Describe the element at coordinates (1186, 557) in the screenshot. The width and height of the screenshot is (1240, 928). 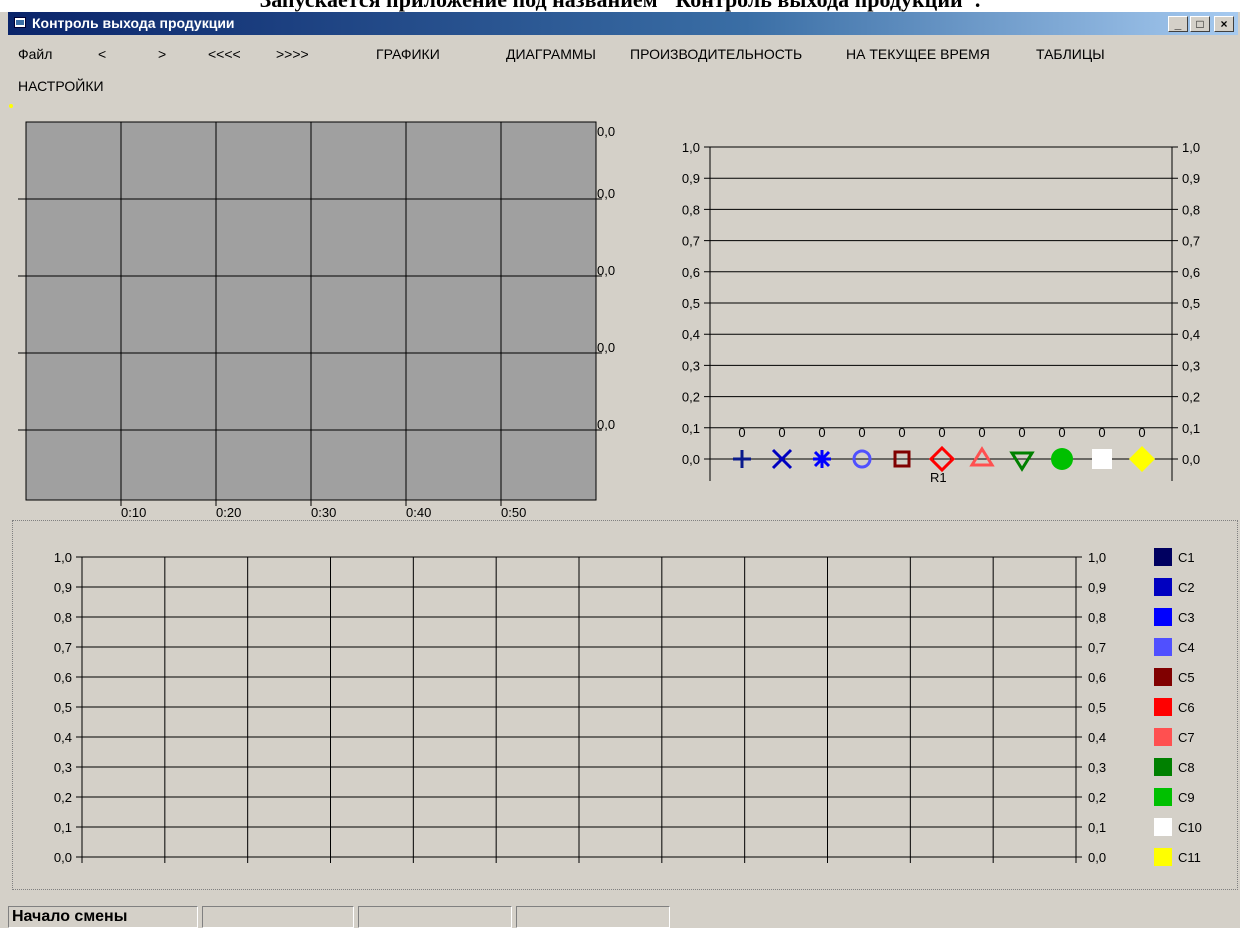
I see `legend-label: C1` at that location.